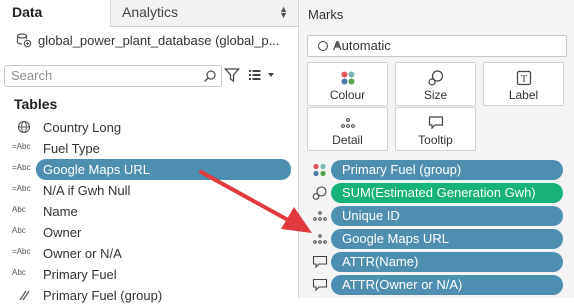 The width and height of the screenshot is (574, 306). I want to click on field-item: Abc Primary Fuel, so click(149, 274).